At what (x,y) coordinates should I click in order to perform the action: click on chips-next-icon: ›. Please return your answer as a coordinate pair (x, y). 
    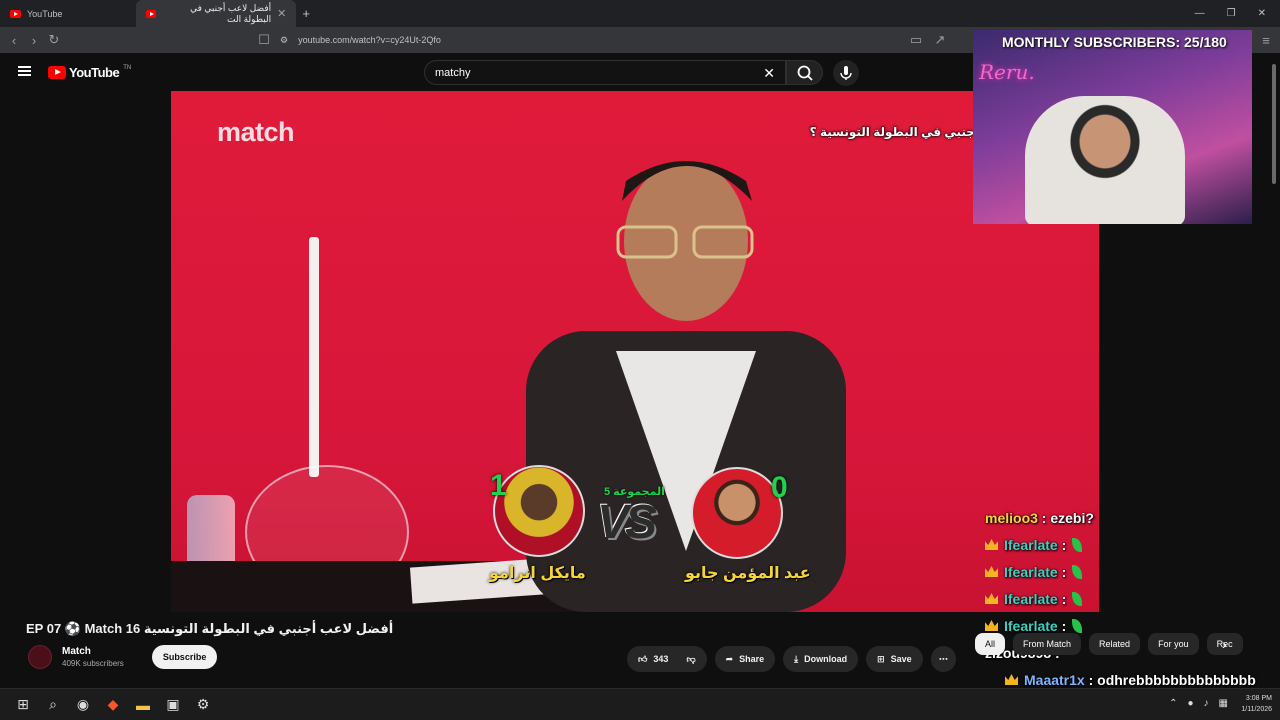
    Looking at the image, I should click on (1224, 644).